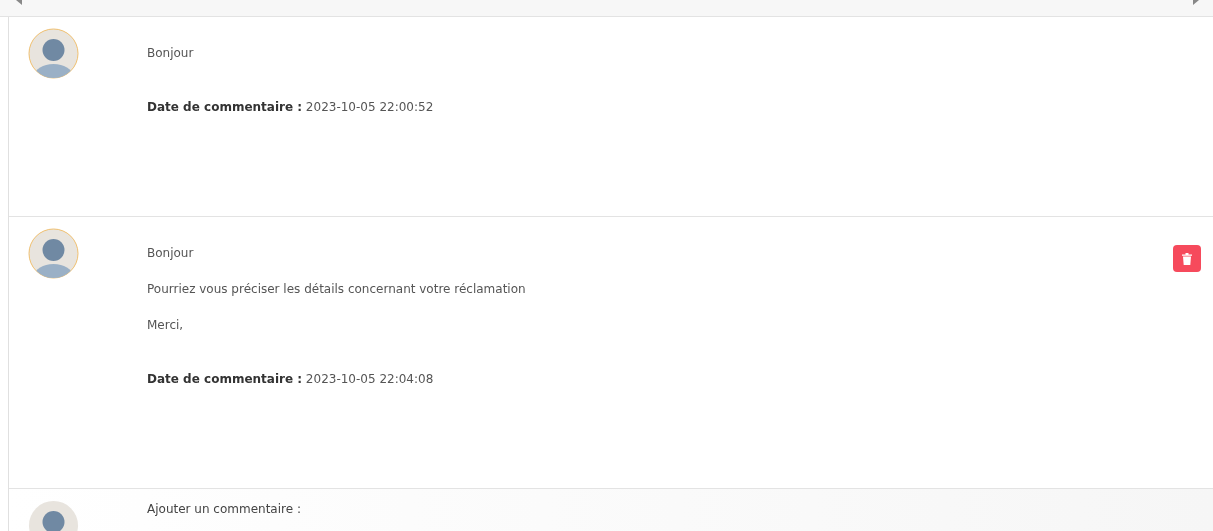  What do you see at coordinates (1196, 2) in the screenshot?
I see `scroll-right-icon` at bounding box center [1196, 2].